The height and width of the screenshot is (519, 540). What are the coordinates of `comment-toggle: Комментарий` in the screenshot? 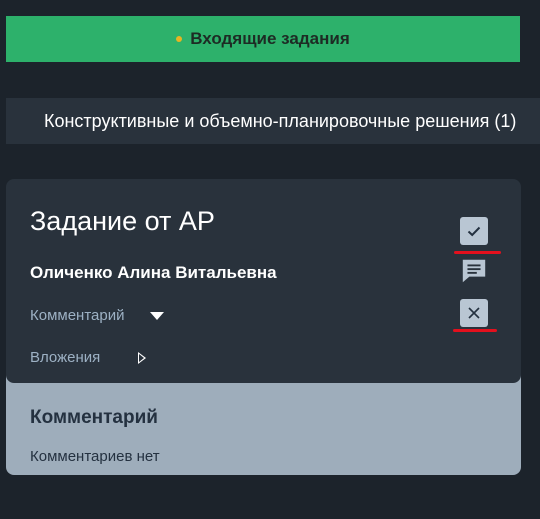 It's located at (97, 315).